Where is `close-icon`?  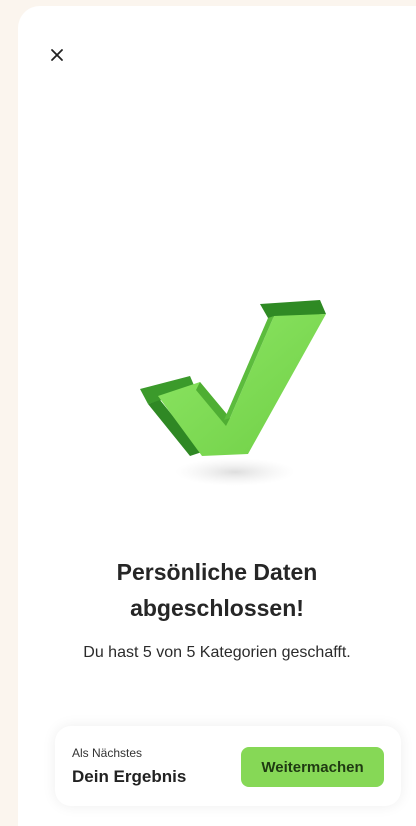 close-icon is located at coordinates (57, 55).